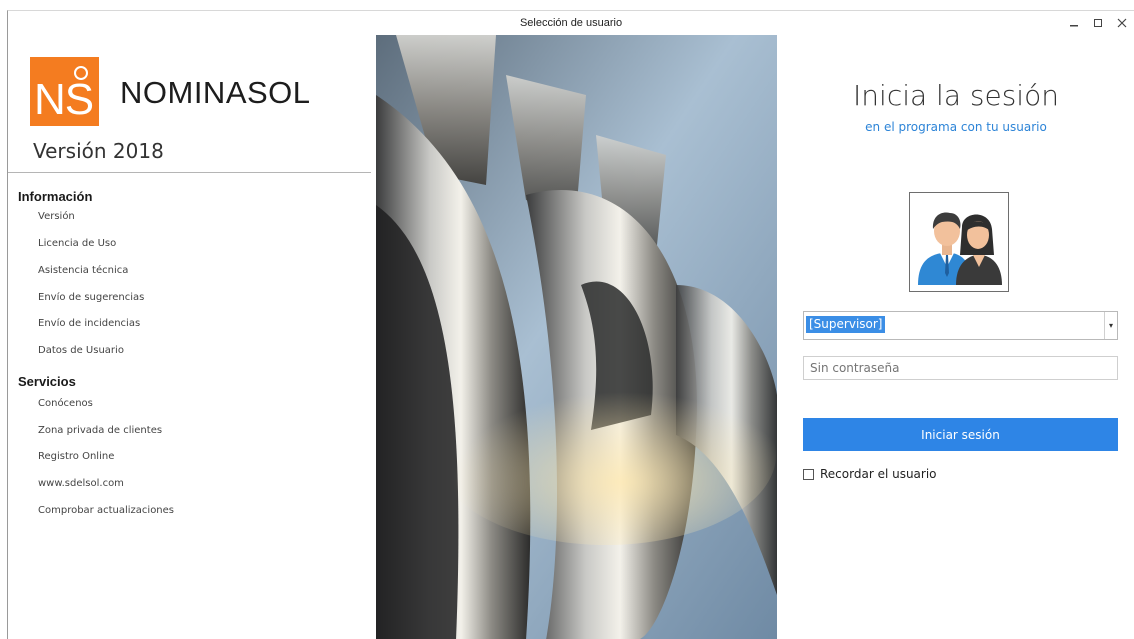  I want to click on window-title: Selección de usuario, so click(571, 23).